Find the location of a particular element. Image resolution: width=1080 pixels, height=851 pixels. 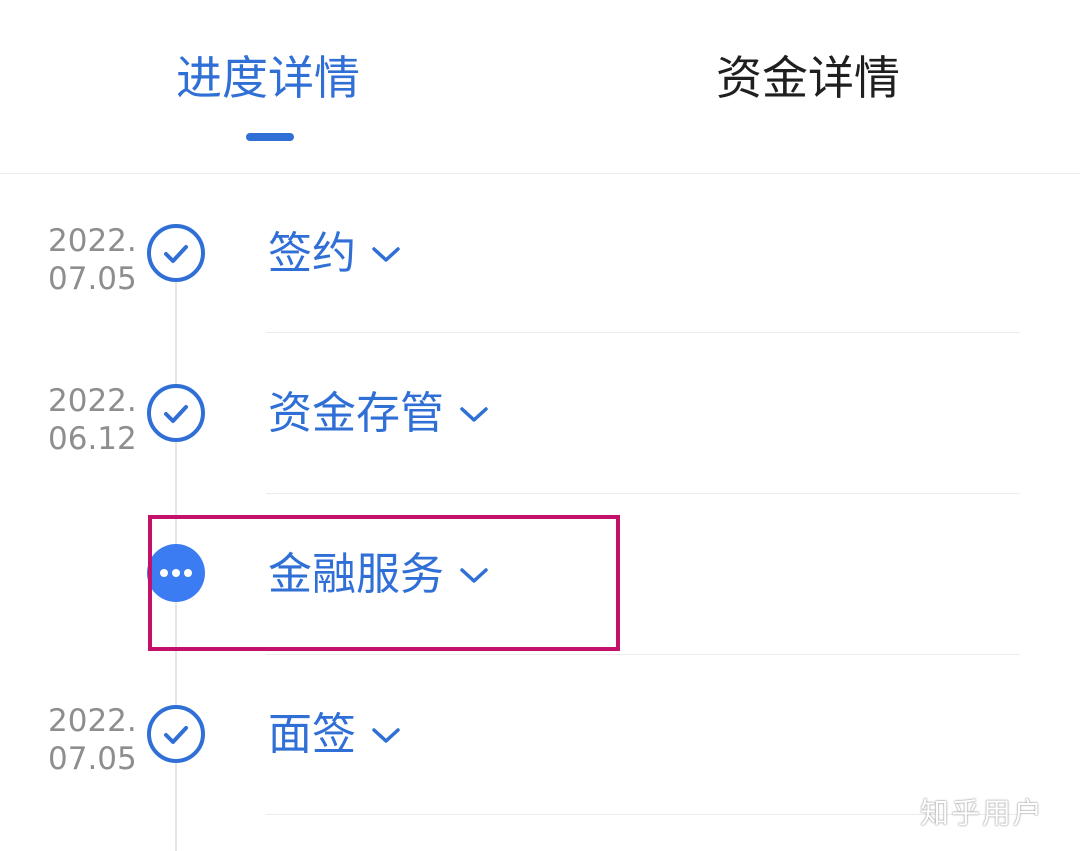

step-face-sign: 面签 is located at coordinates (335, 735).